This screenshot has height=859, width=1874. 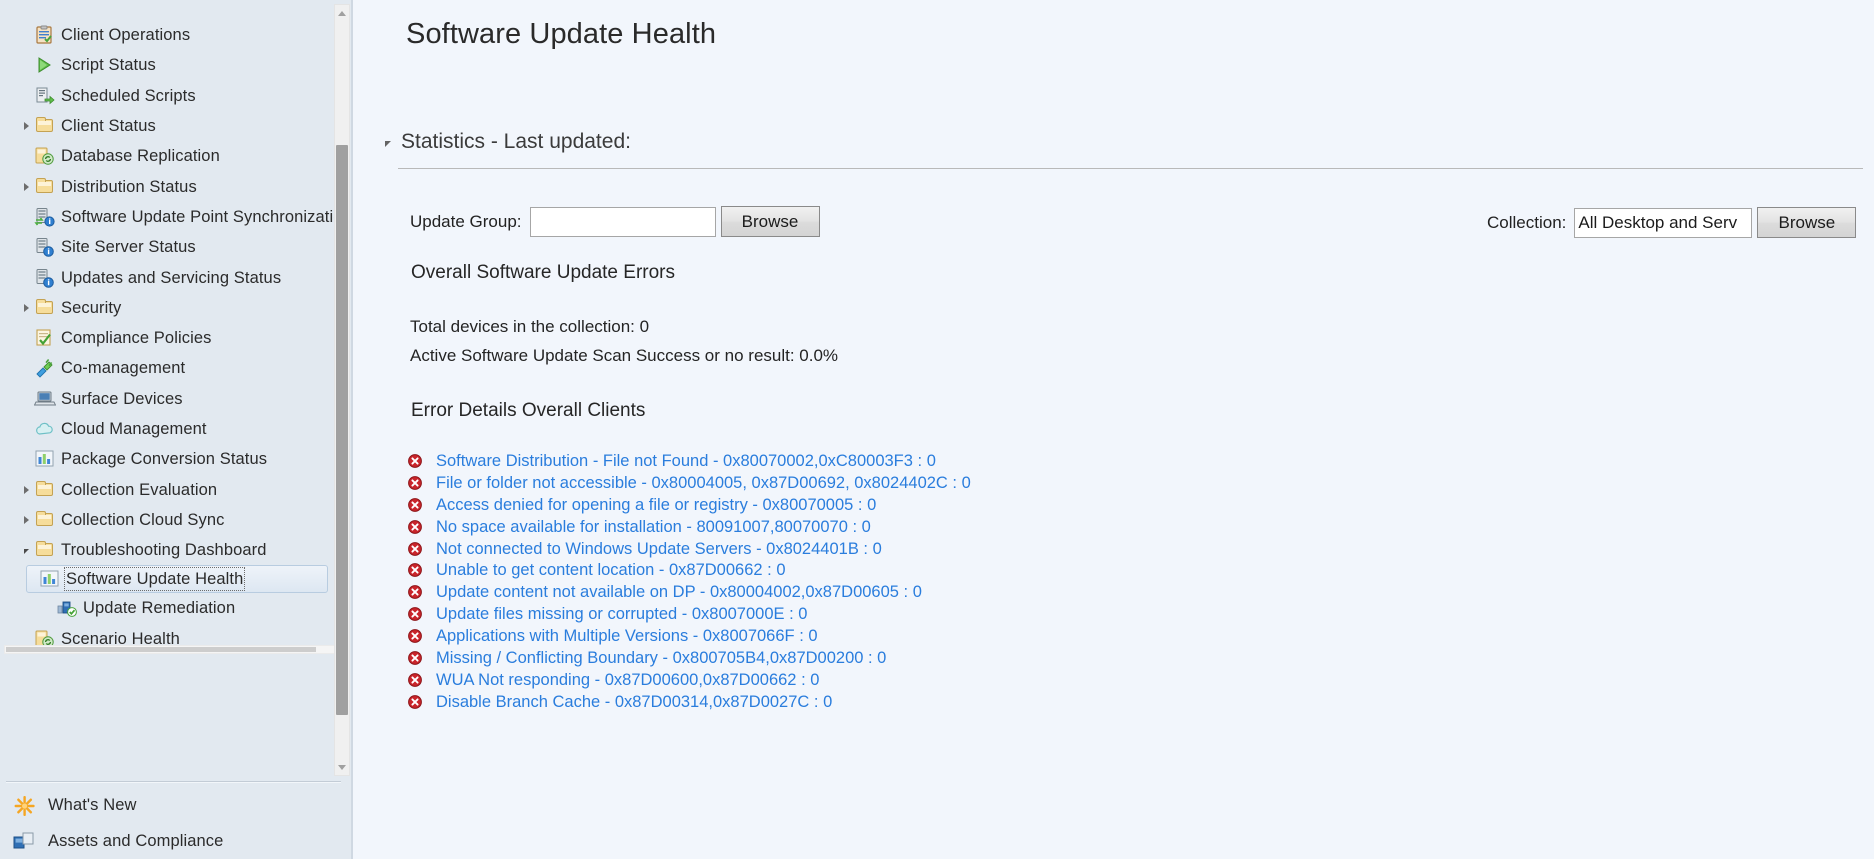 I want to click on sidebar-horizontal-scrollbar, so click(x=175, y=649).